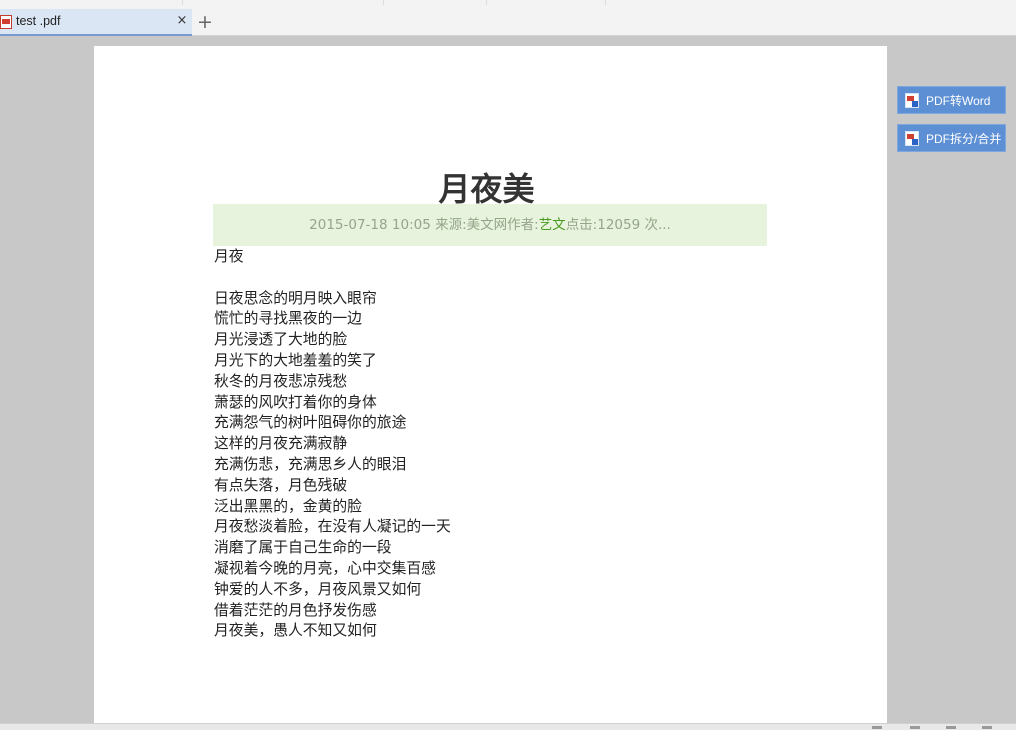 This screenshot has width=1016, height=730. Describe the element at coordinates (332, 278) in the screenshot. I see `poem-line` at that location.